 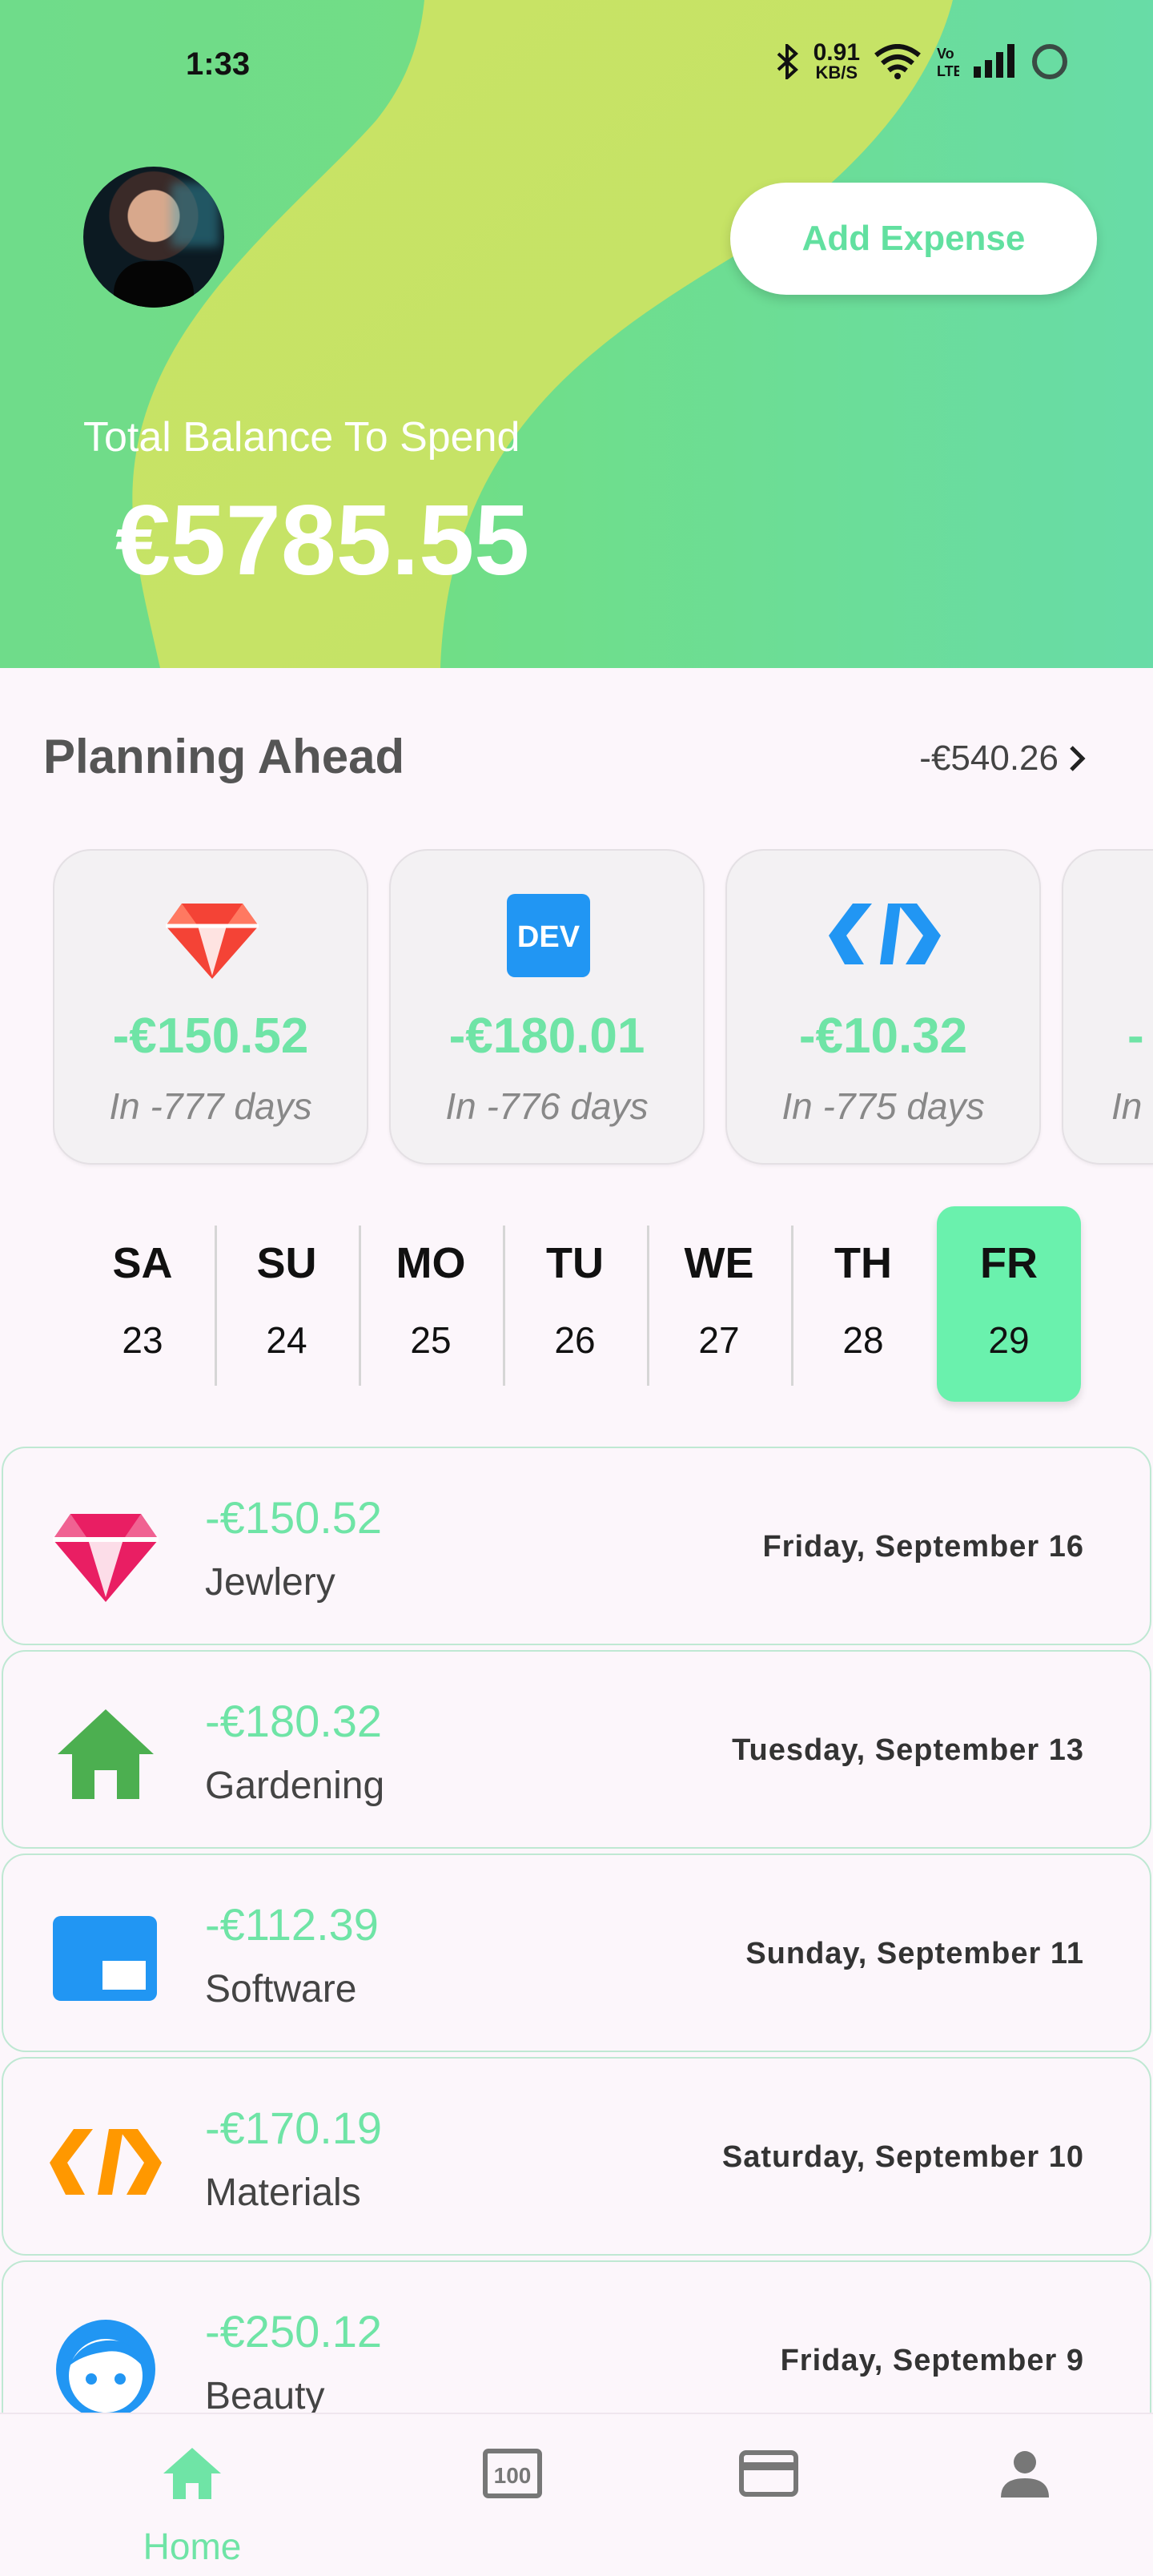 What do you see at coordinates (575, 1304) in the screenshot?
I see `day-item-tu: TU 26` at bounding box center [575, 1304].